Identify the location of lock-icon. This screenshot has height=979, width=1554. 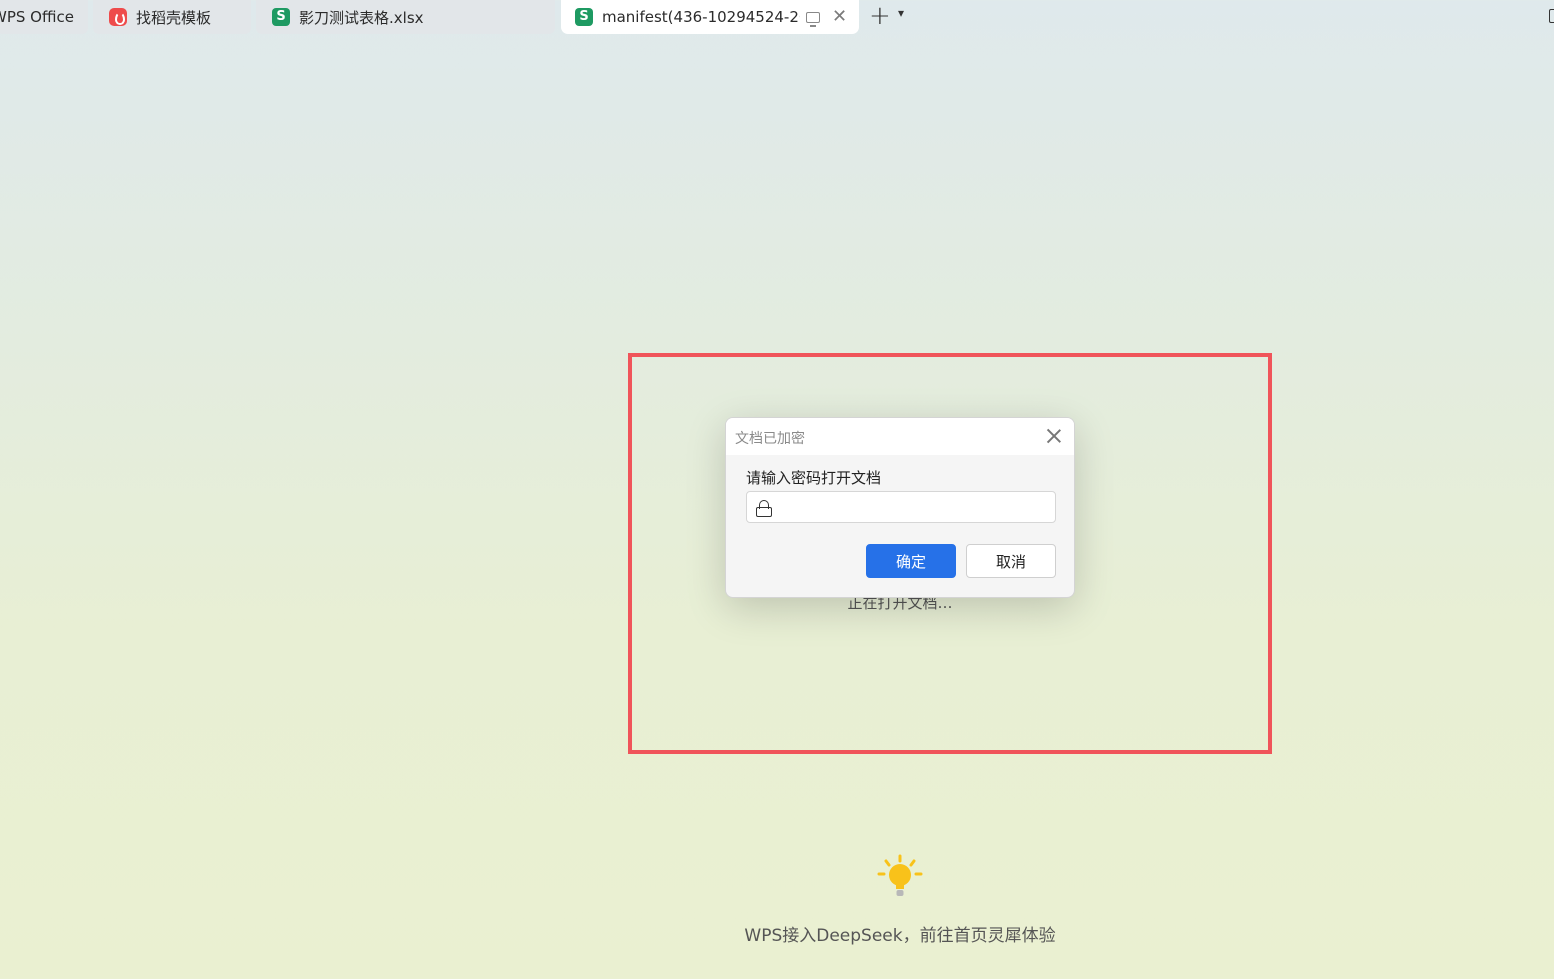
(764, 508).